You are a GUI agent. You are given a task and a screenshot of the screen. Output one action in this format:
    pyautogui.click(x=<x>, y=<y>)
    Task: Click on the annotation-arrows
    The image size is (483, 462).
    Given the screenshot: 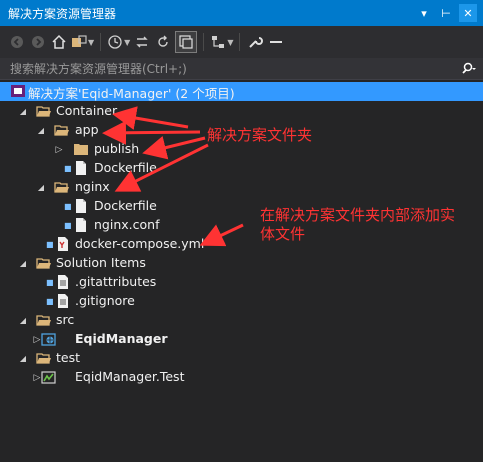 What is the action you would take?
    pyautogui.click(x=173, y=176)
    